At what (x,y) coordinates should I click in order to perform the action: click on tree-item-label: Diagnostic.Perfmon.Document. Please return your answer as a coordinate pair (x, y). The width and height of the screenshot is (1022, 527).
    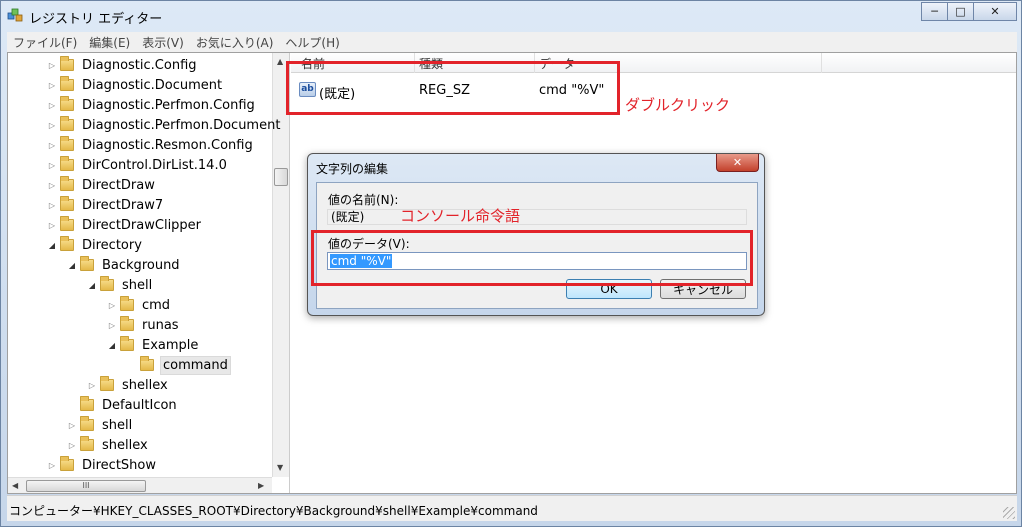
    Looking at the image, I should click on (181, 125).